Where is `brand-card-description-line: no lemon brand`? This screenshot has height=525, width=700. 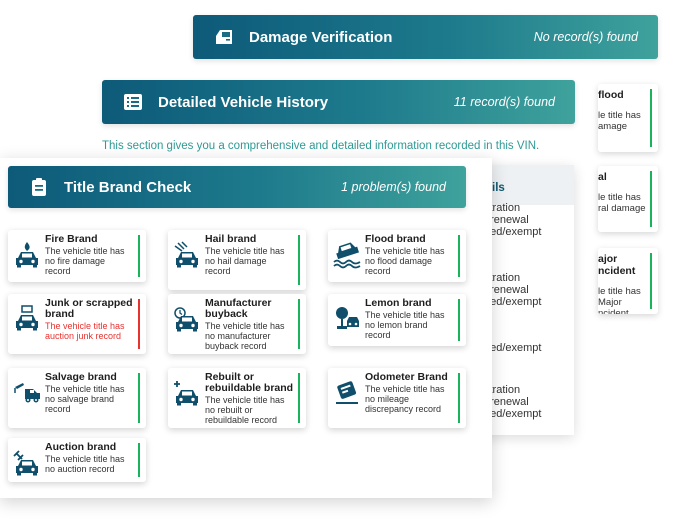 brand-card-description-line: no lemon brand is located at coordinates (396, 325).